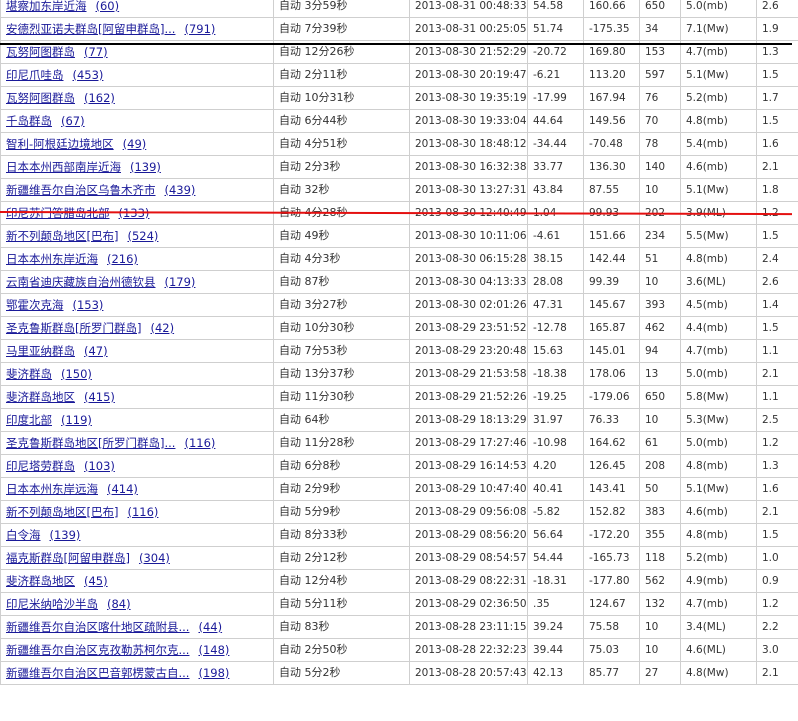  Describe the element at coordinates (29, 121) in the screenshot. I see `region-link: 千岛群岛` at that location.